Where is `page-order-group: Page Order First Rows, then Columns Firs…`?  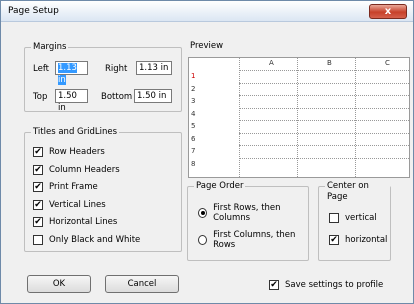
page-order-group: Page Order First Rows, then Columns Firs… is located at coordinates (248, 221).